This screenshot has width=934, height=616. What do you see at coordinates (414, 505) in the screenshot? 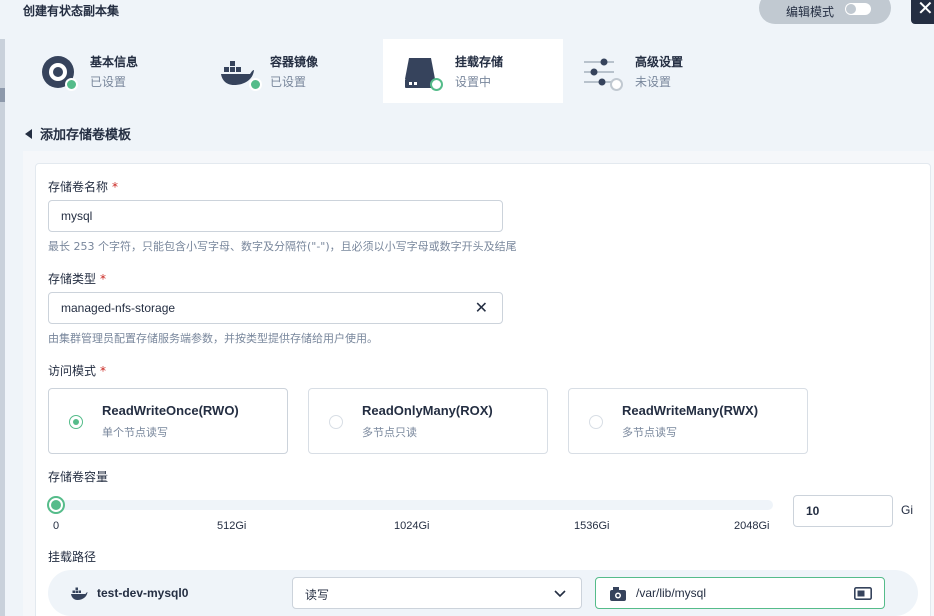
I see `capacity-slider-track` at bounding box center [414, 505].